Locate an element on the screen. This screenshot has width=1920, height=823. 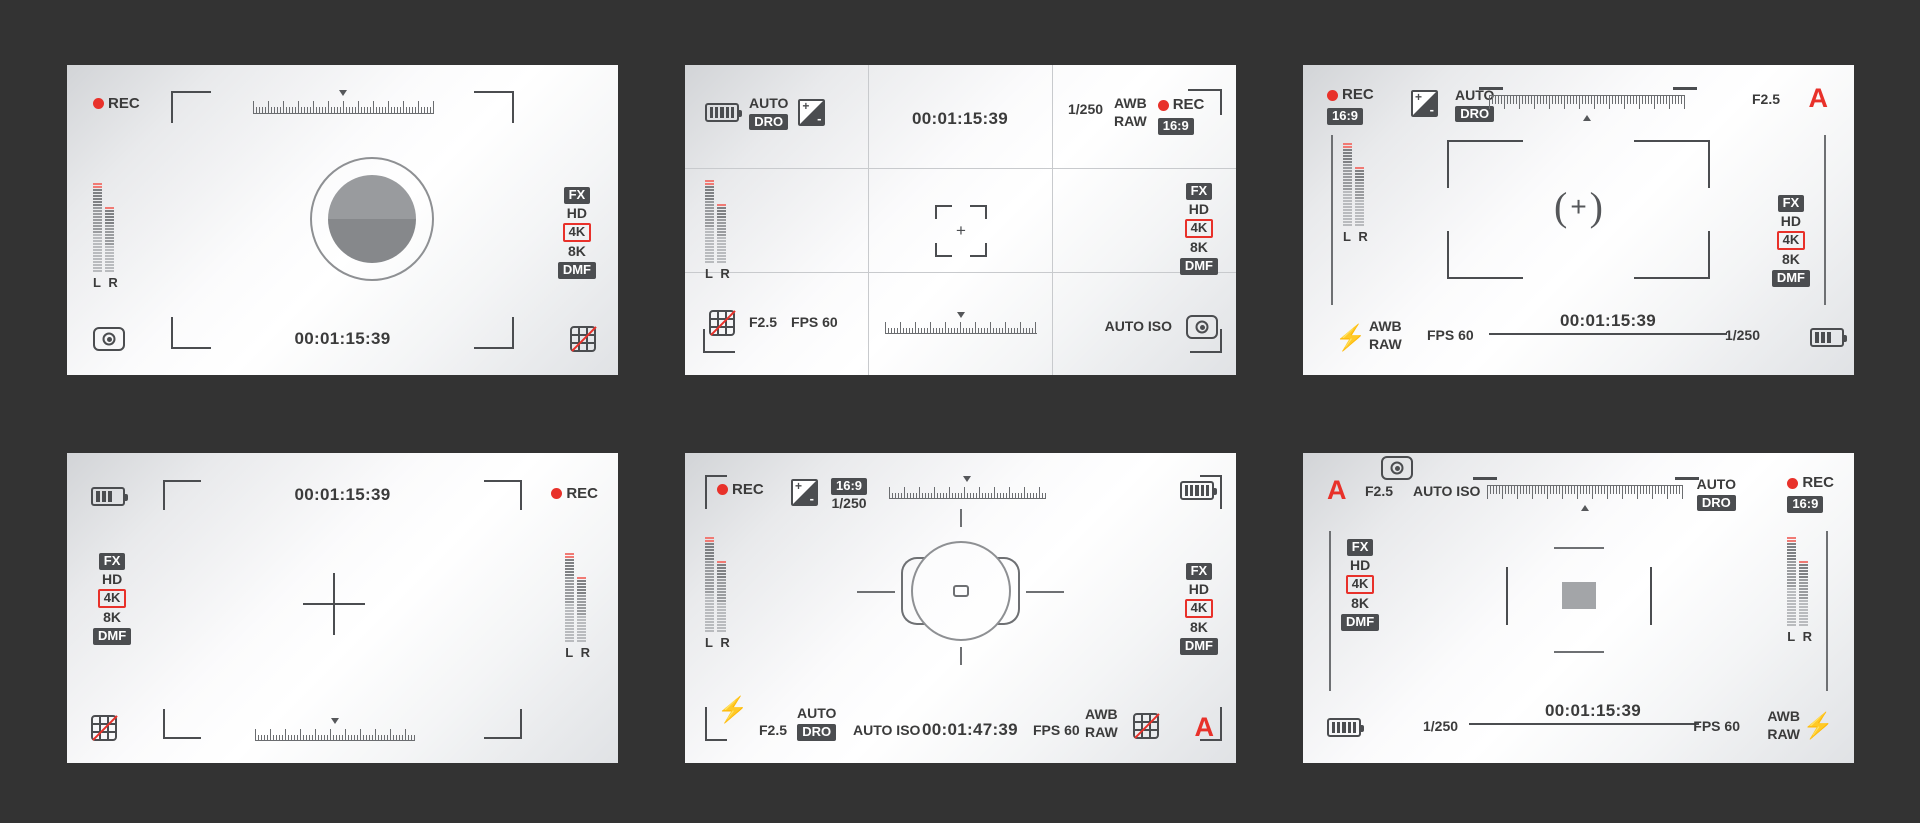
audio-lr-label: L R is located at coordinates (1356, 236).